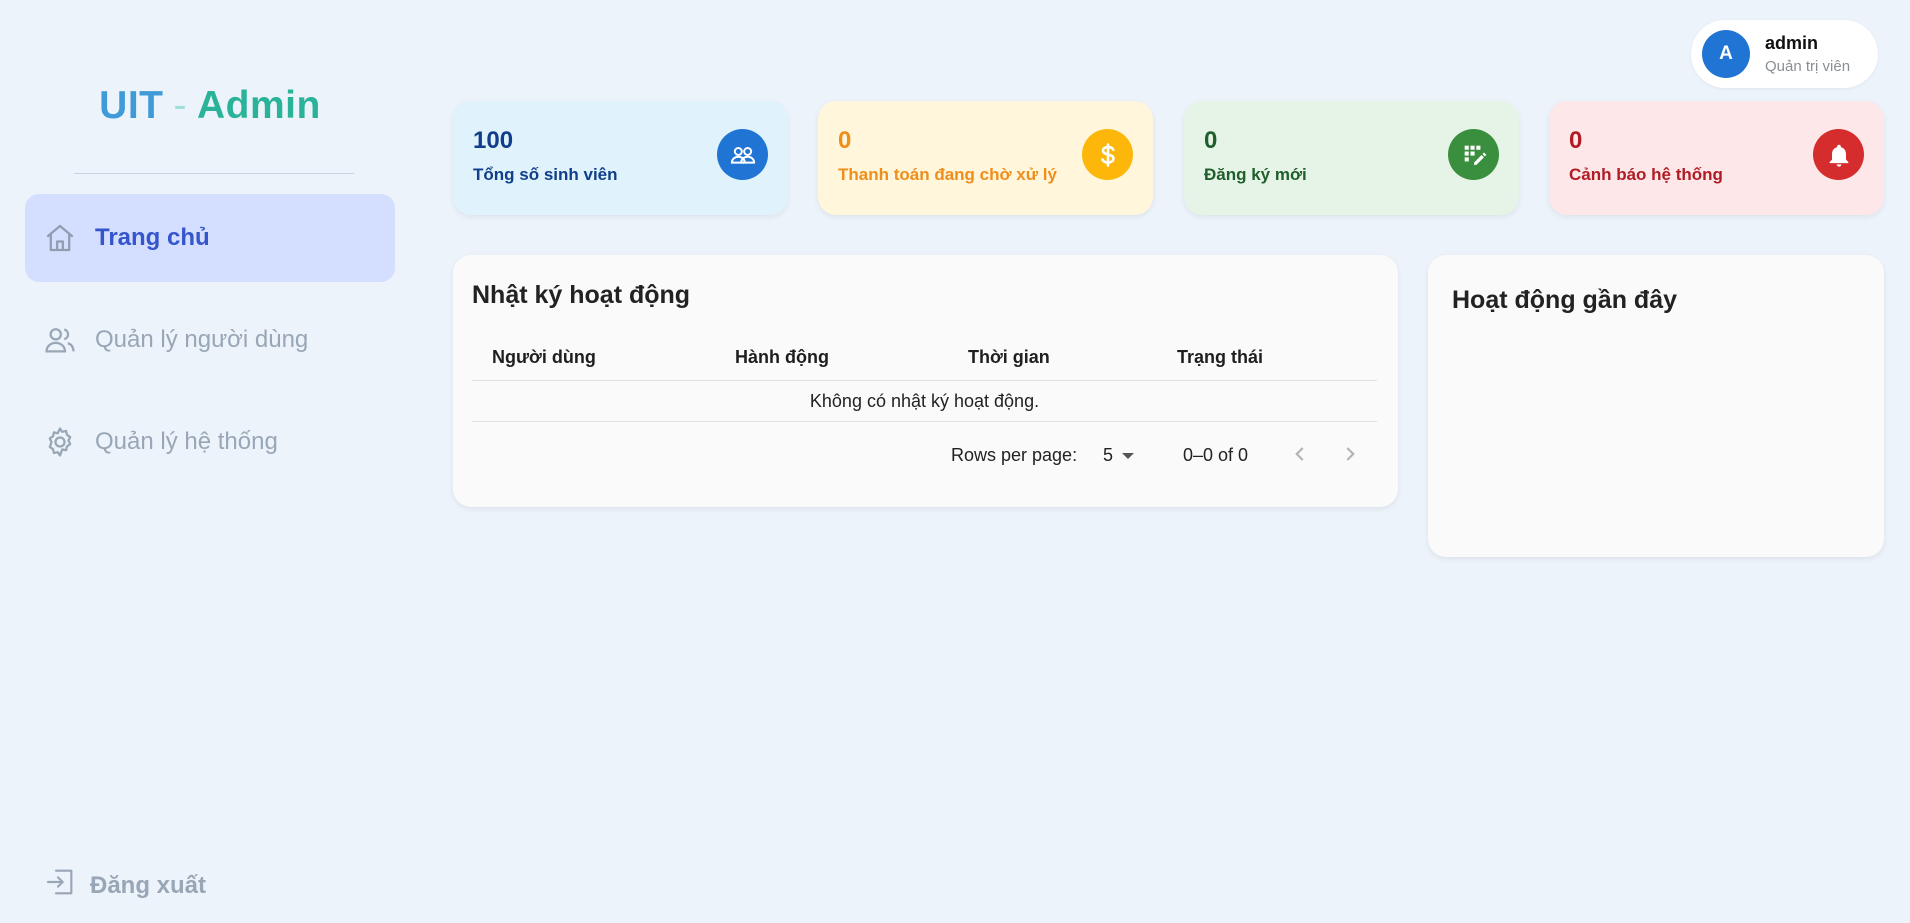 The image size is (1910, 923). I want to click on sidebar-item-home: Trang chủ, so click(210, 238).